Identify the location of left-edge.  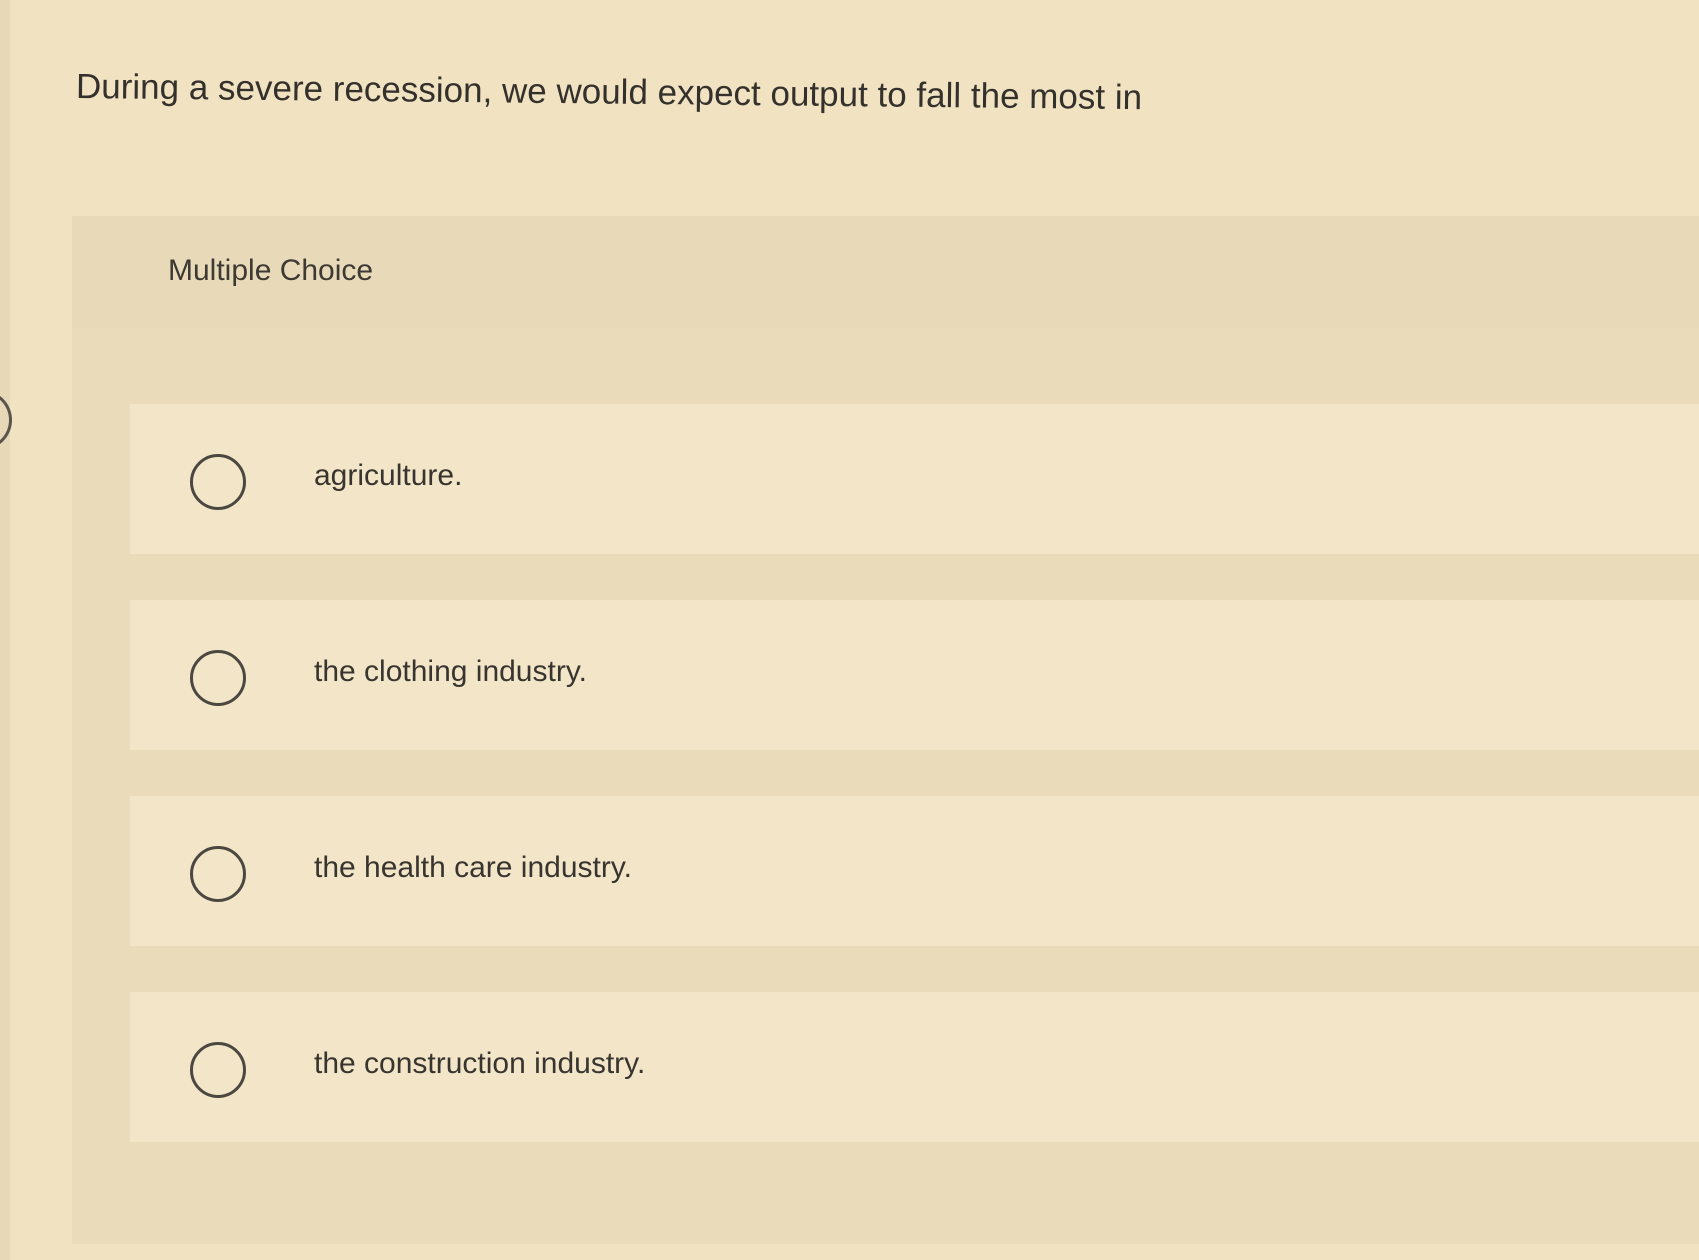
(5, 630).